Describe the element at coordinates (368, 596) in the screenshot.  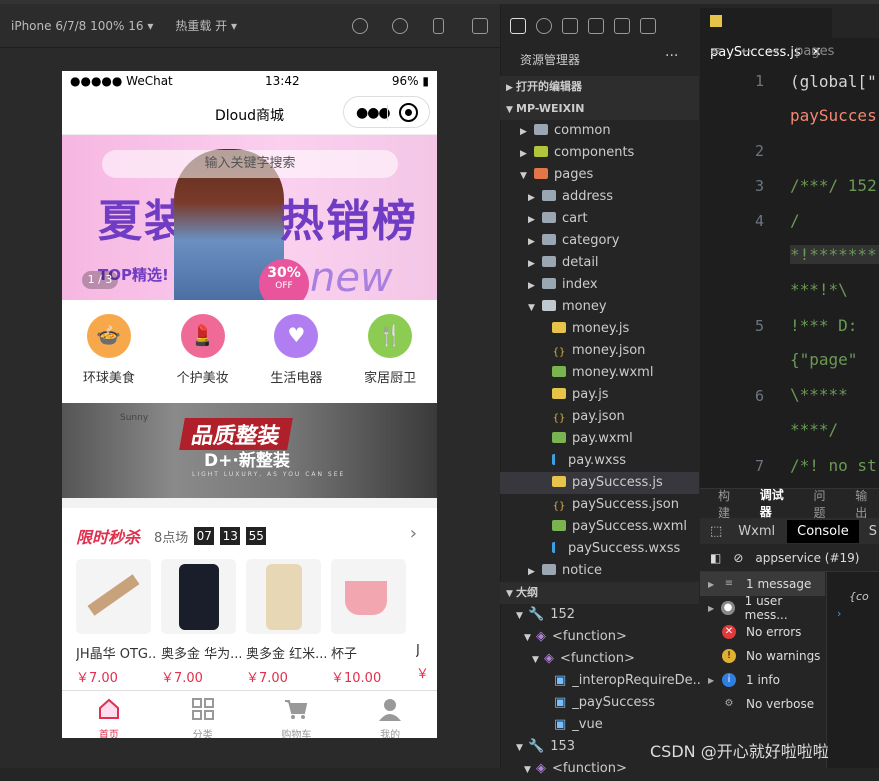
I see `goods-image-cup` at that location.